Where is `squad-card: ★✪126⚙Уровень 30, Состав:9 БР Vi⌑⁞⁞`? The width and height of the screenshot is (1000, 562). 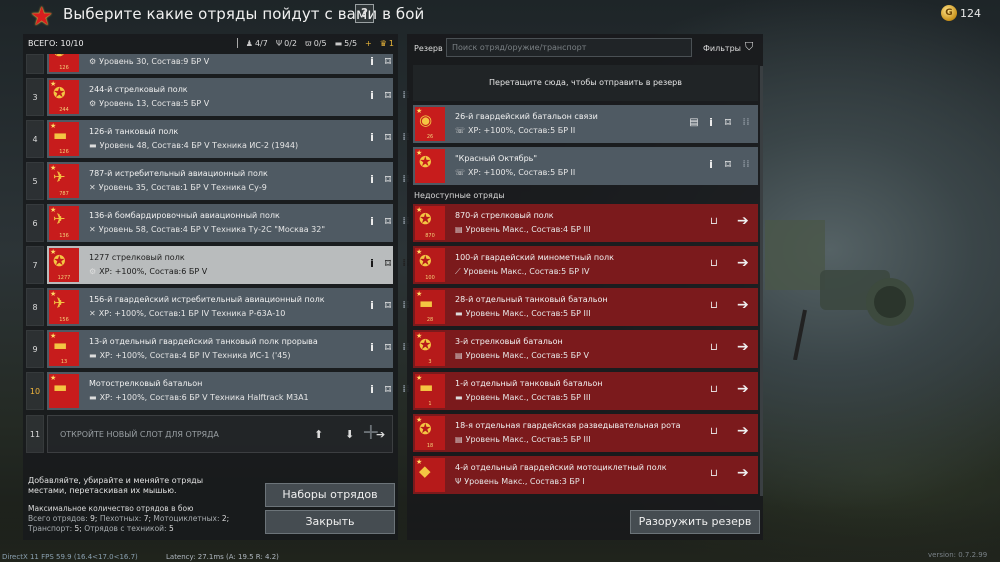 squad-card: ★✪126⚙Уровень 30, Состав:9 БР Vi⌑⁞⁞ is located at coordinates (220, 64).